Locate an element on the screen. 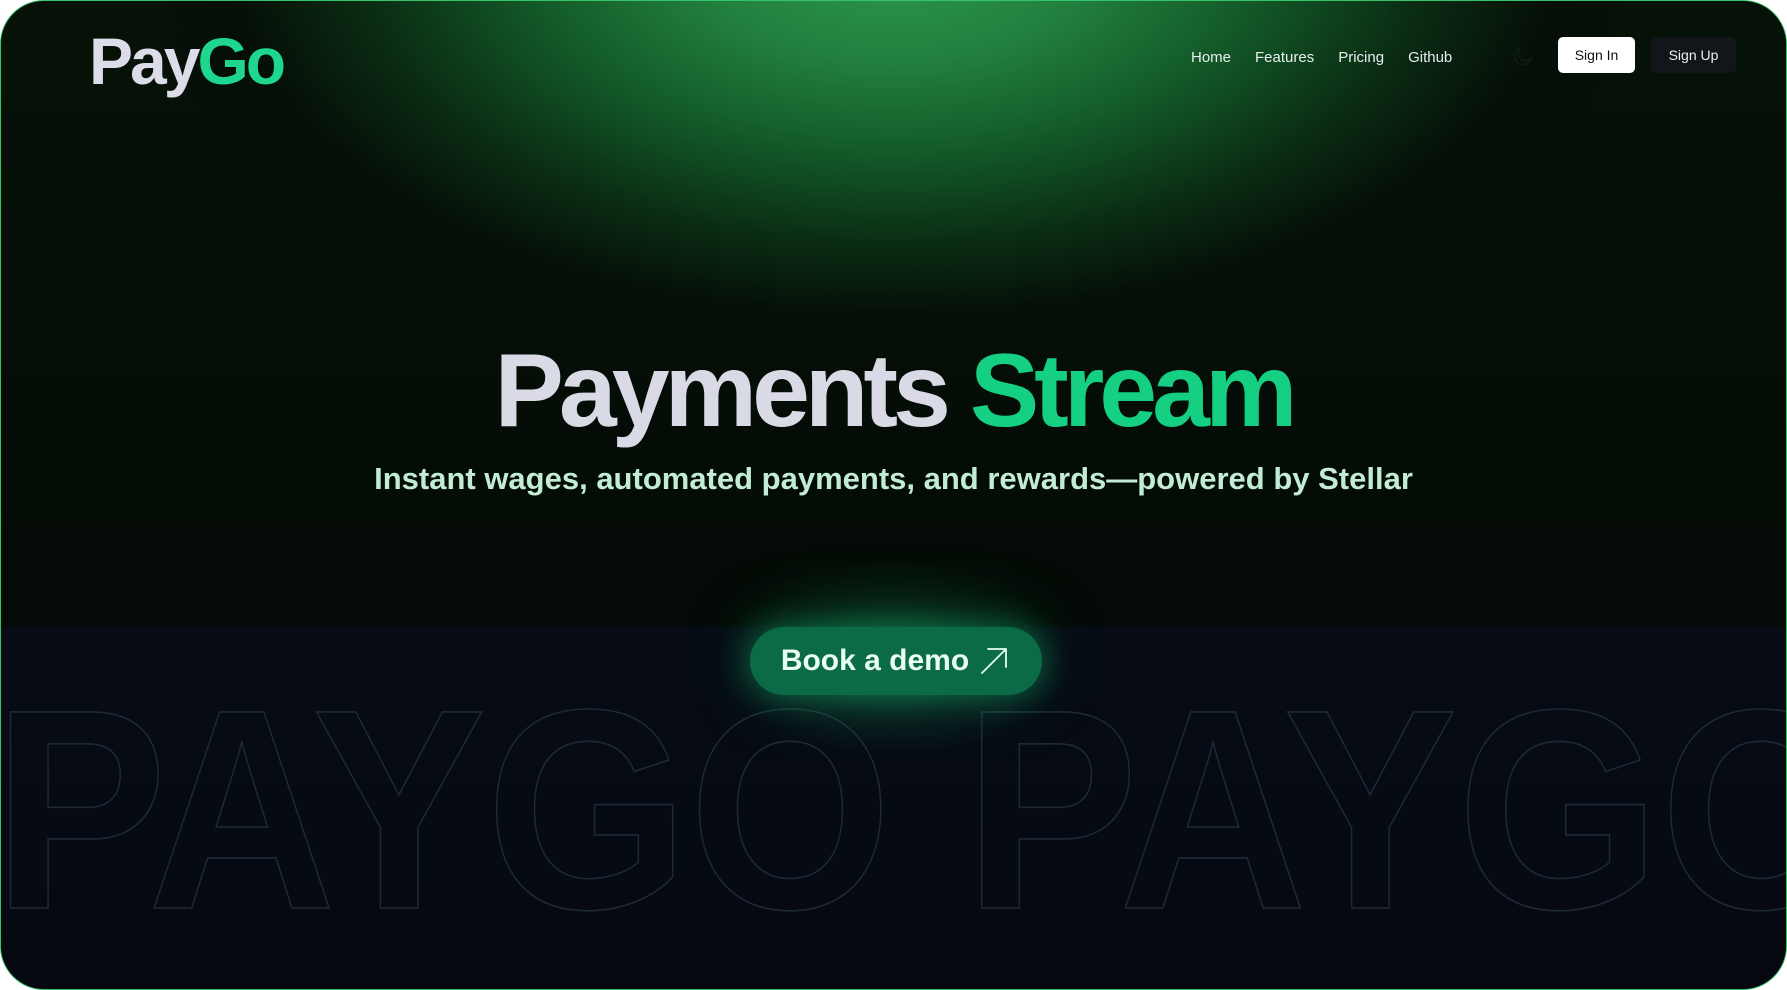  brand-logo: PayGo is located at coordinates (187, 61).